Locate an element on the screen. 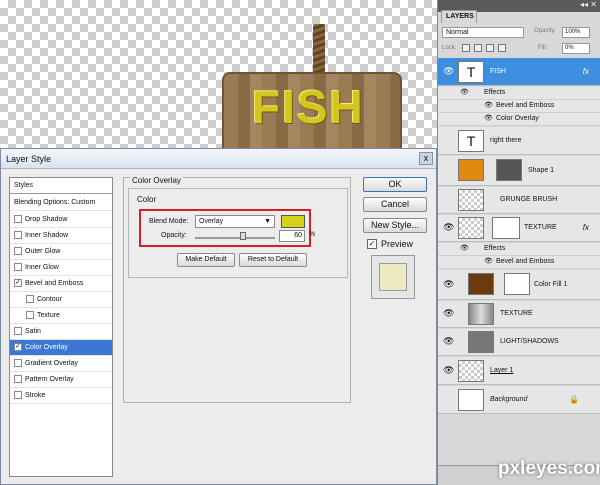  watermark: pxleyes.com is located at coordinates (549, 468).